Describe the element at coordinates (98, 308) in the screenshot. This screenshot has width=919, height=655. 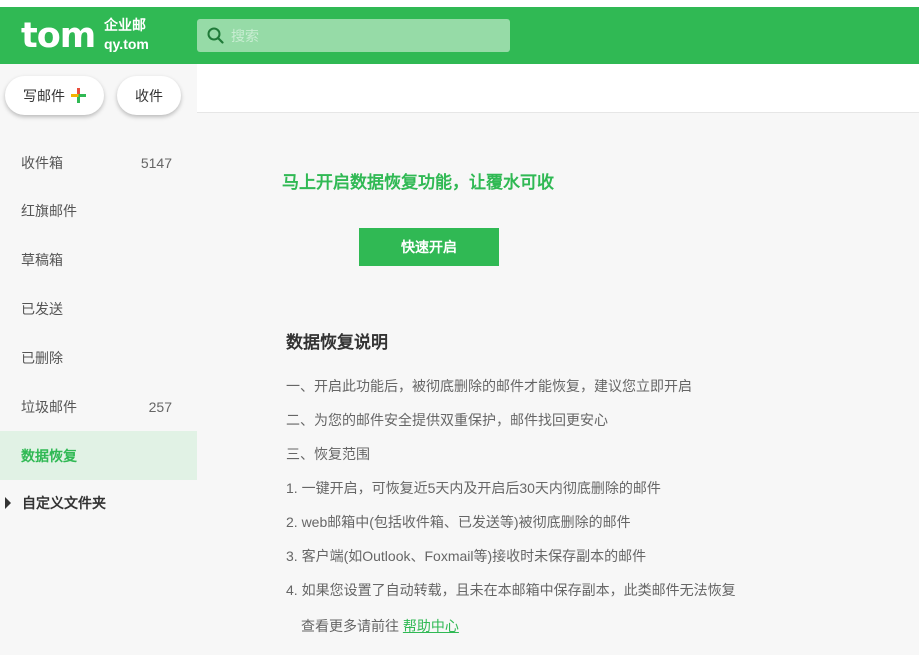
I see `folder-sent: 已发送` at that location.